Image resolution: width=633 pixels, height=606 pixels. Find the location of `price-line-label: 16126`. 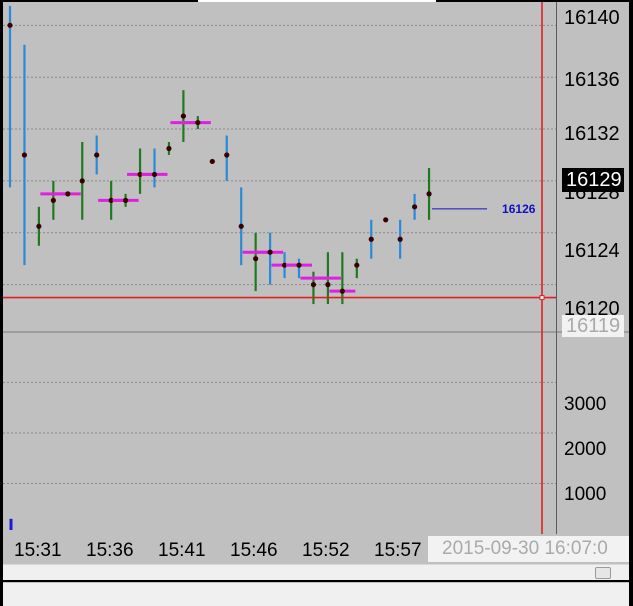

price-line-label: 16126 is located at coordinates (519, 209).